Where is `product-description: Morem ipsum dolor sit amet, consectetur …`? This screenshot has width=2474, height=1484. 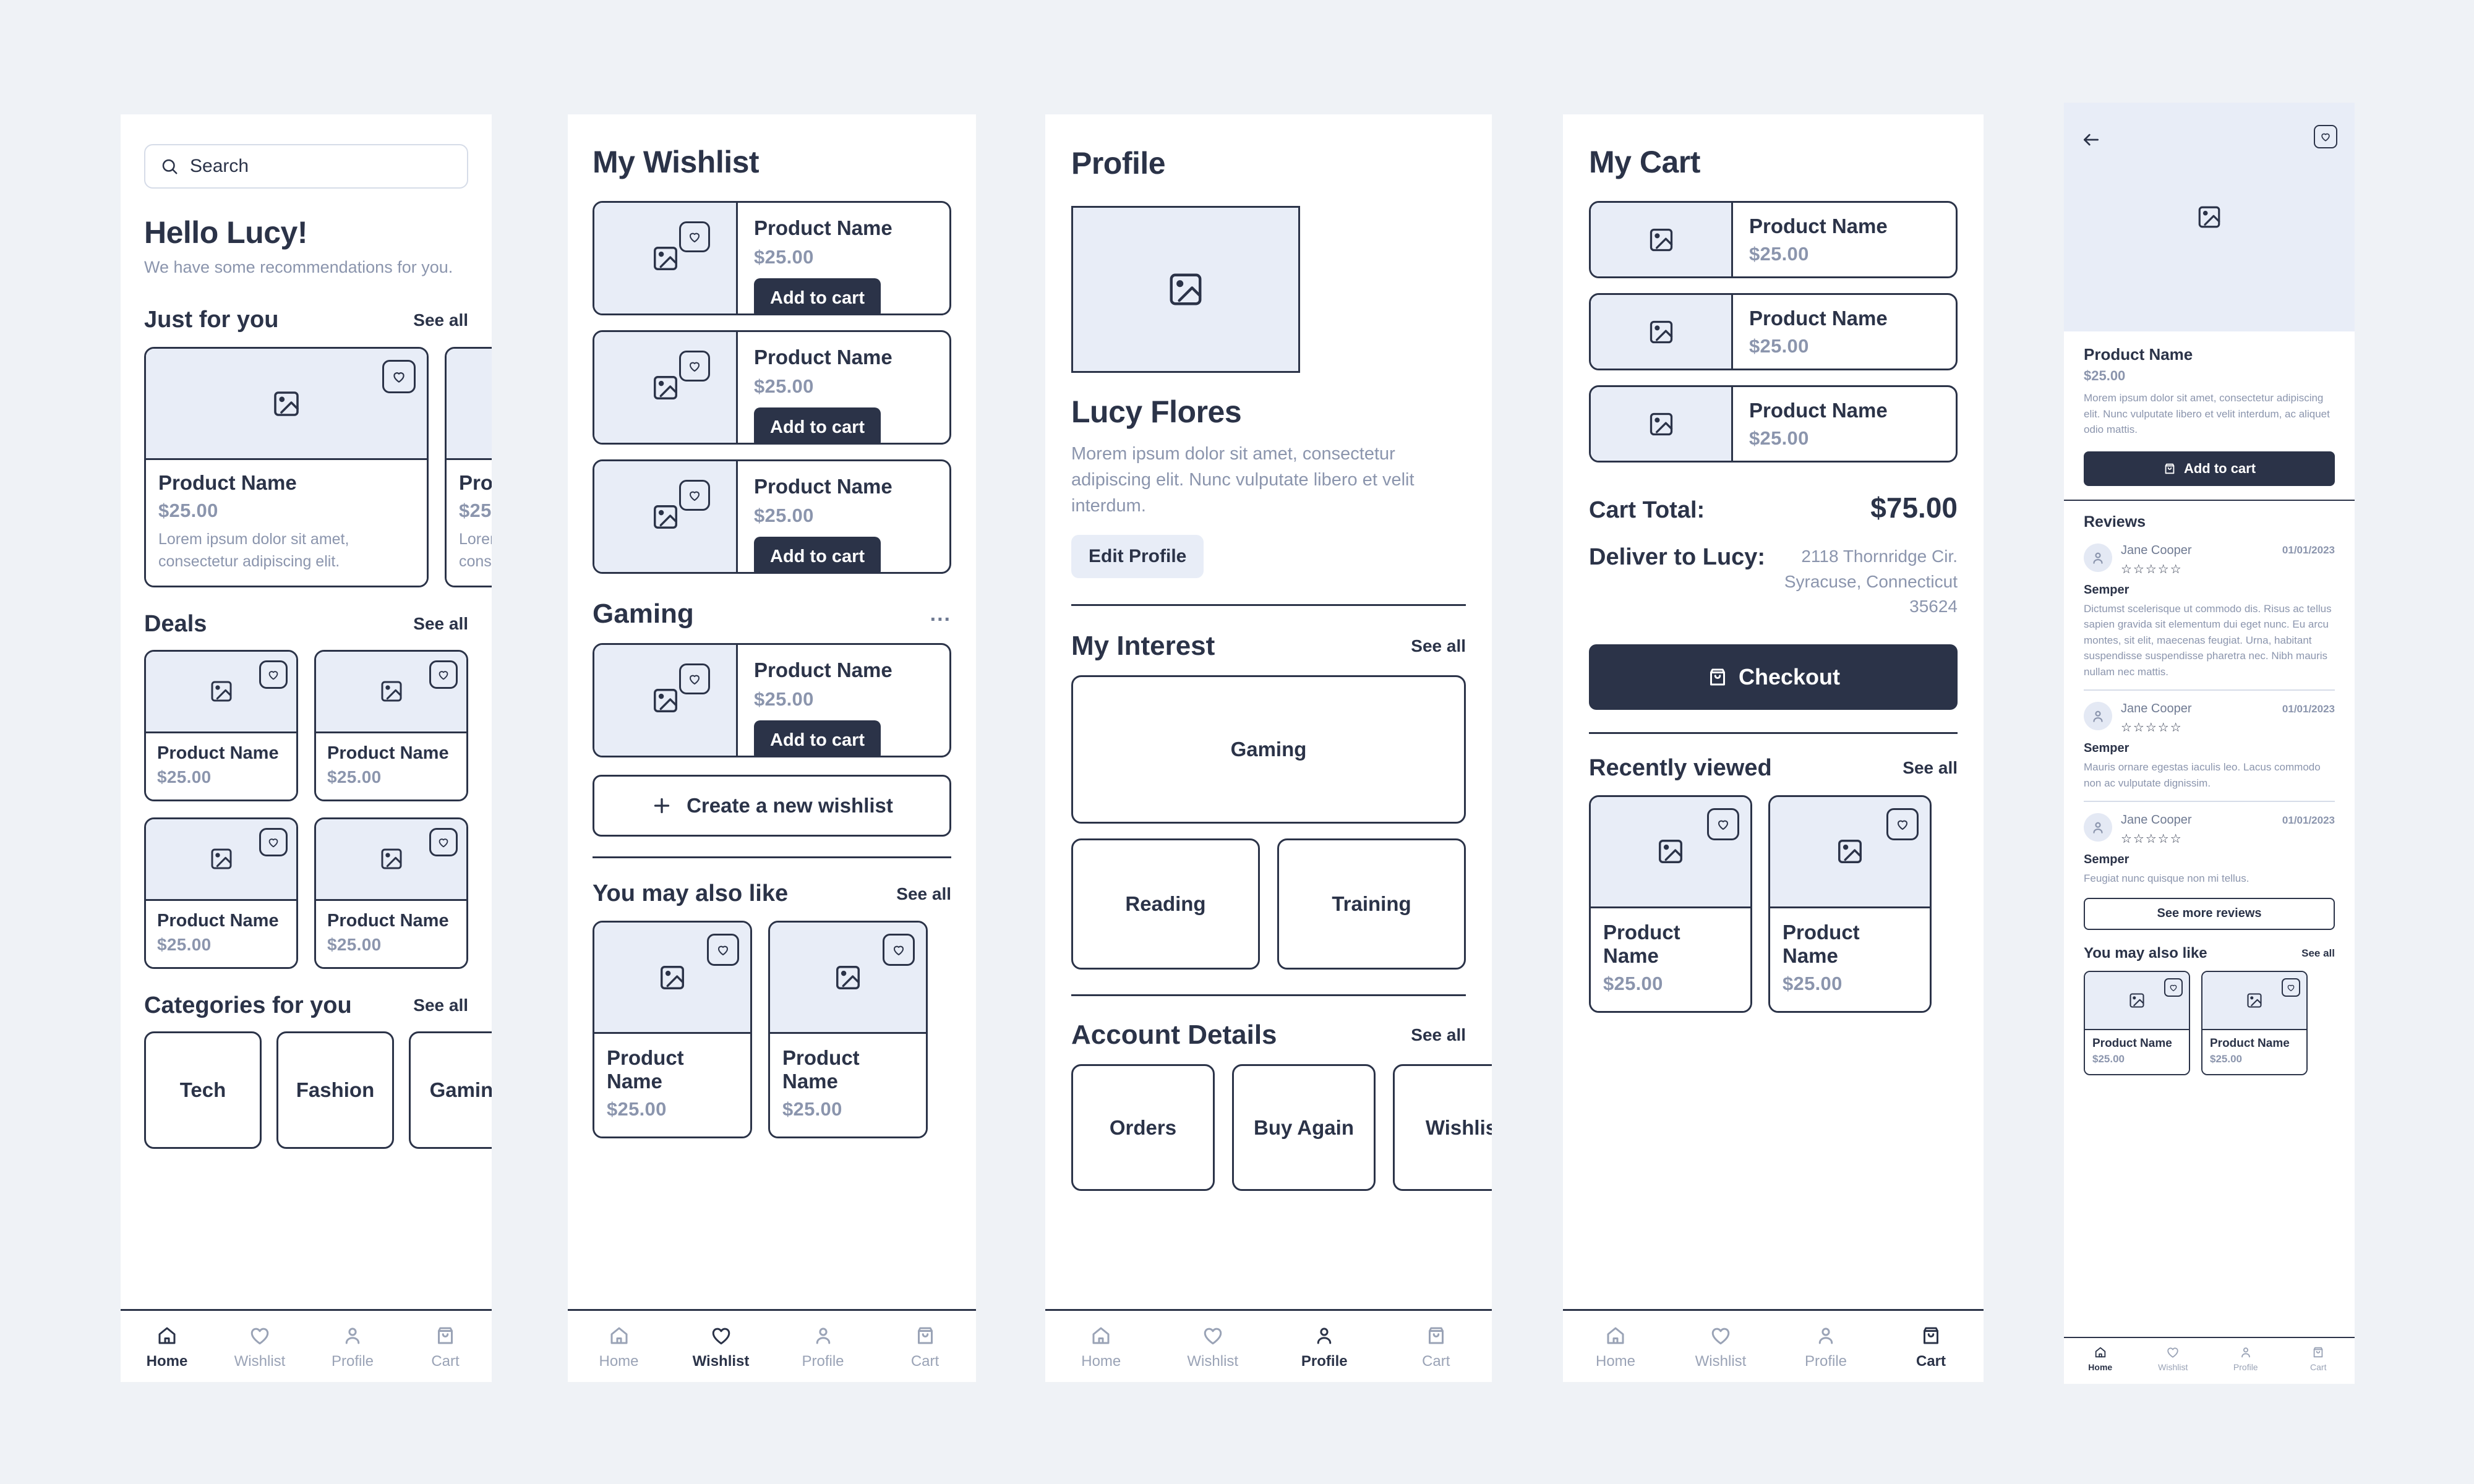 product-description: Morem ipsum dolor sit amet, consectetur … is located at coordinates (2207, 413).